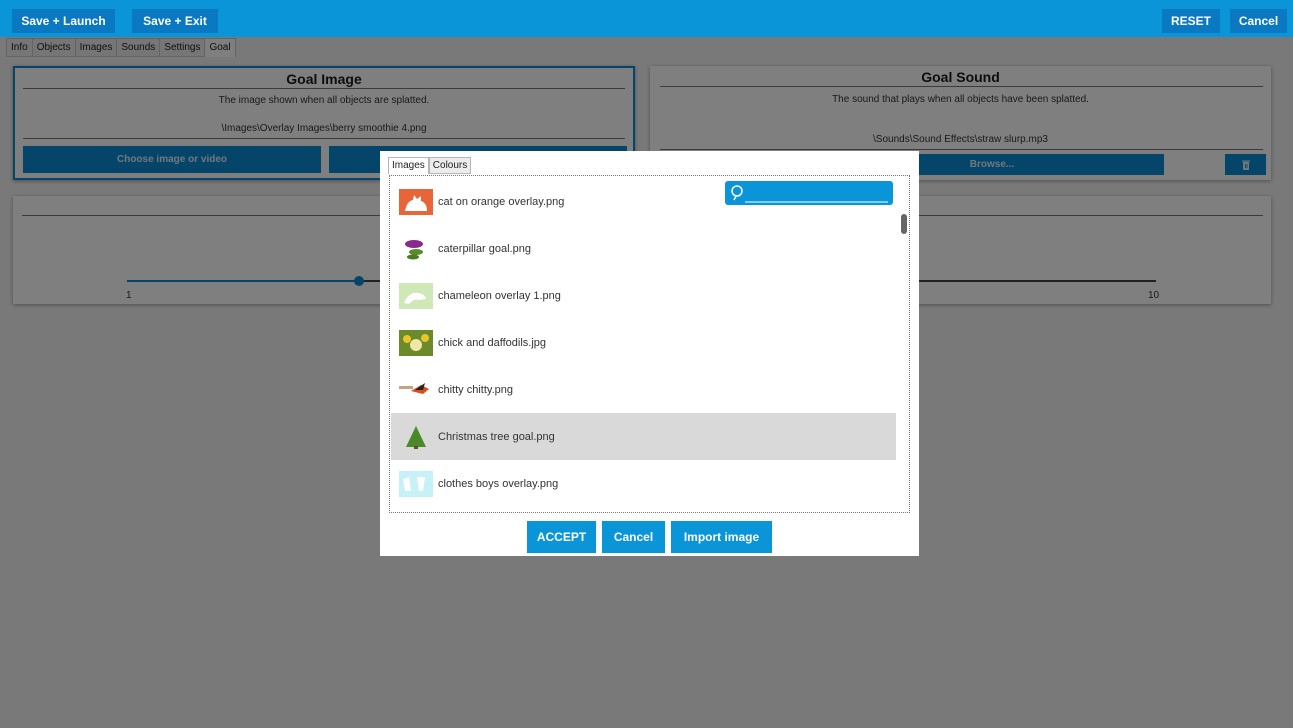 The height and width of the screenshot is (728, 1293). Describe the element at coordinates (499, 295) in the screenshot. I see `list-item-label: chameleon overlay 1.png` at that location.